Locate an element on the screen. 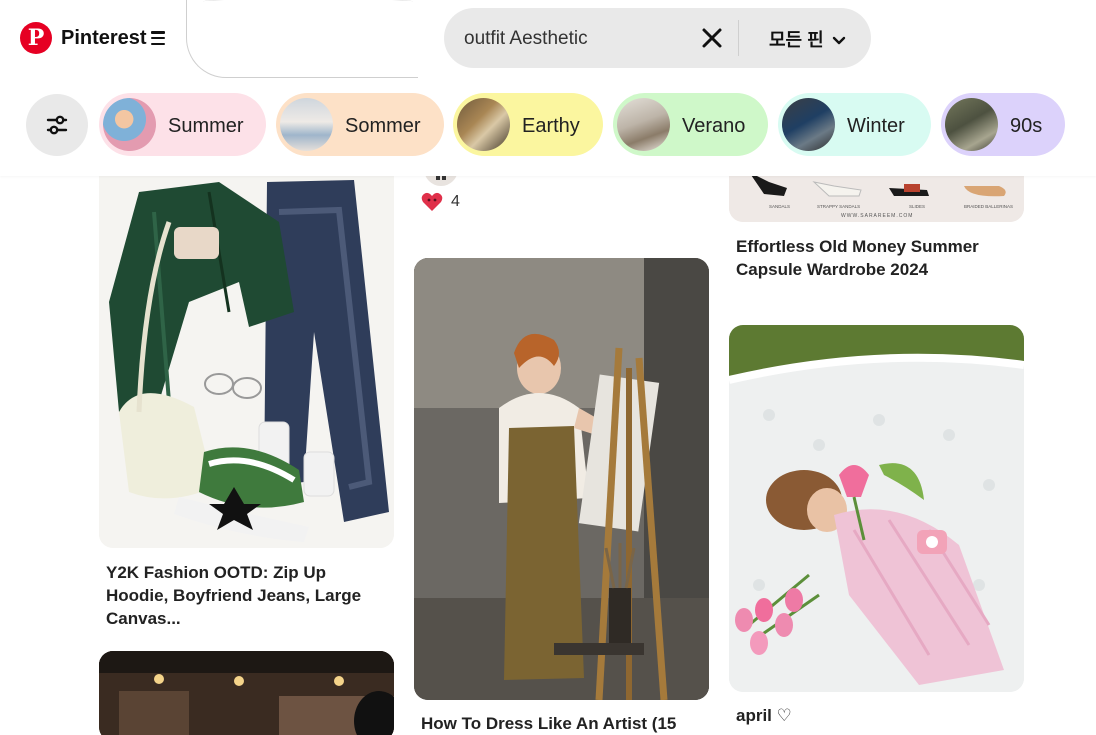  pin-image-cafe is located at coordinates (246, 693).